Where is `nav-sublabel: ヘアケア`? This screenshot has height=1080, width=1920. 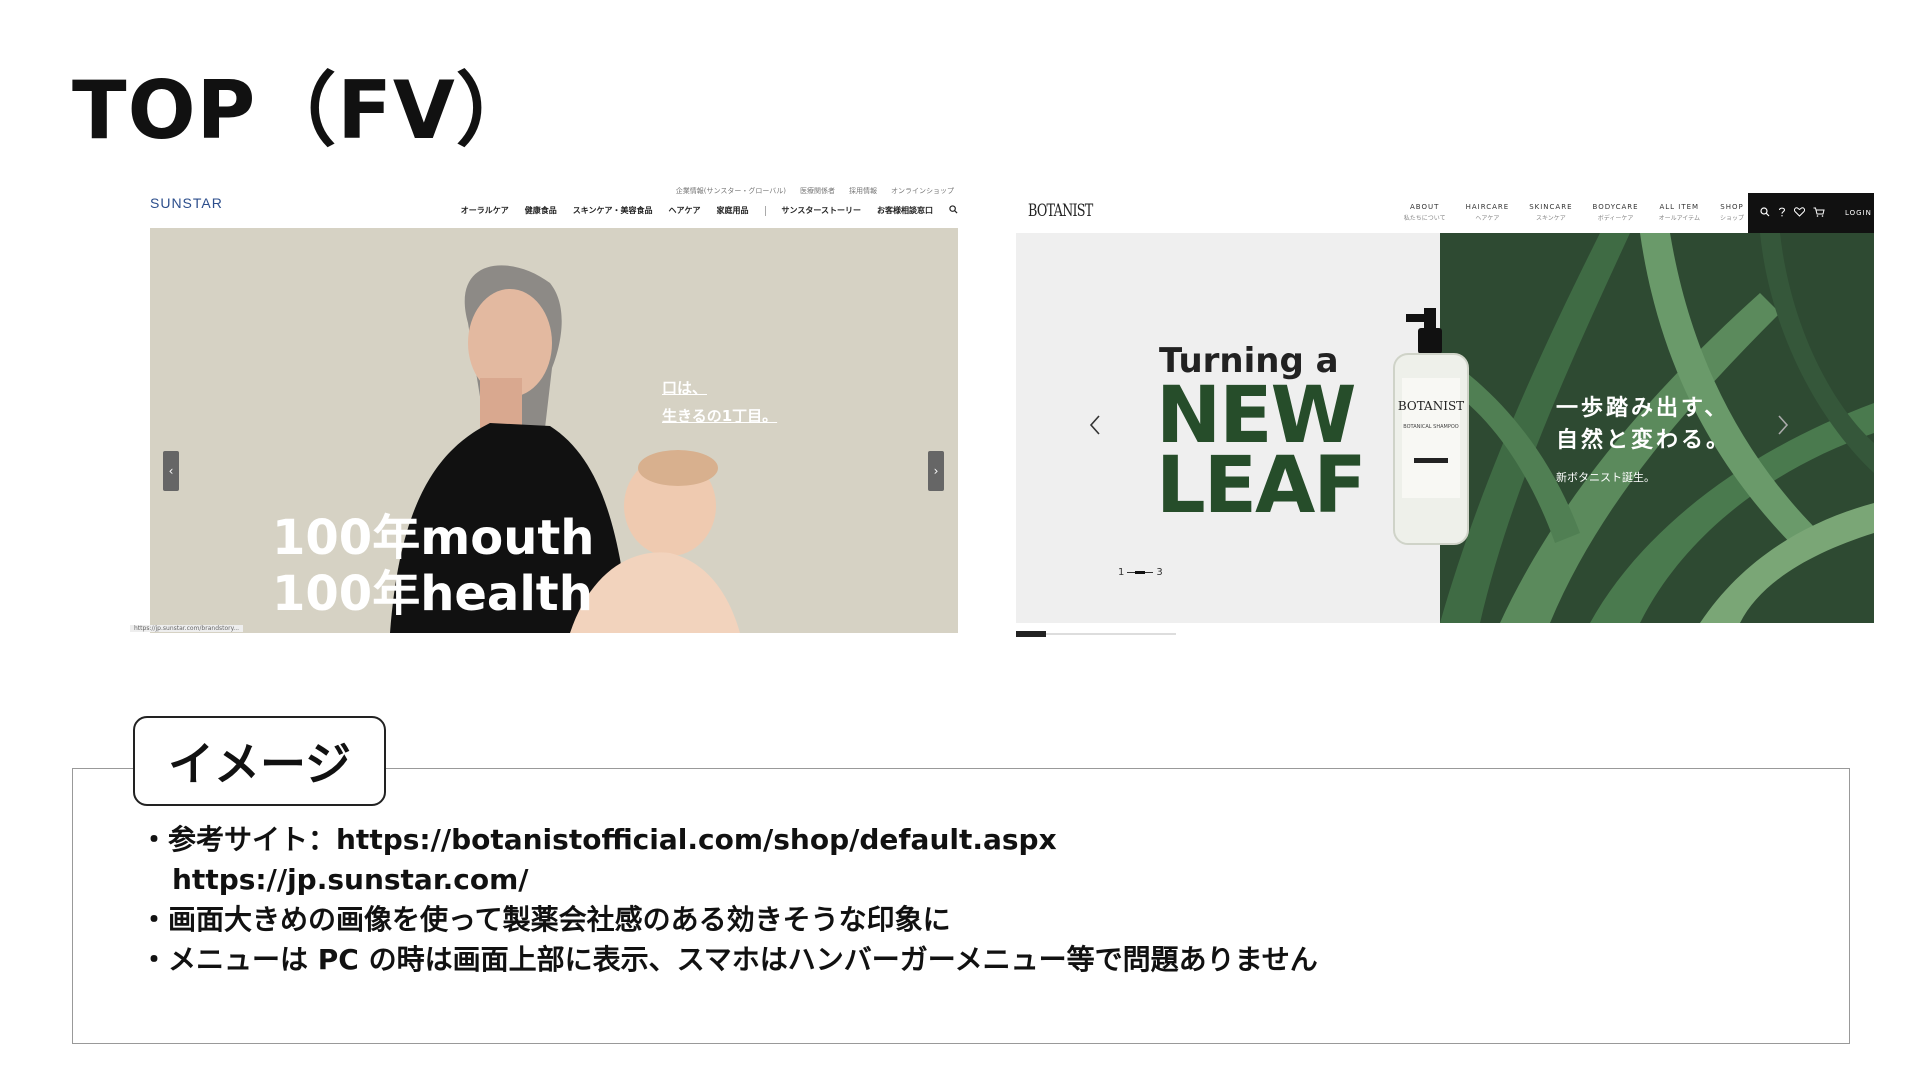
nav-sublabel: ヘアケア is located at coordinates (1487, 218).